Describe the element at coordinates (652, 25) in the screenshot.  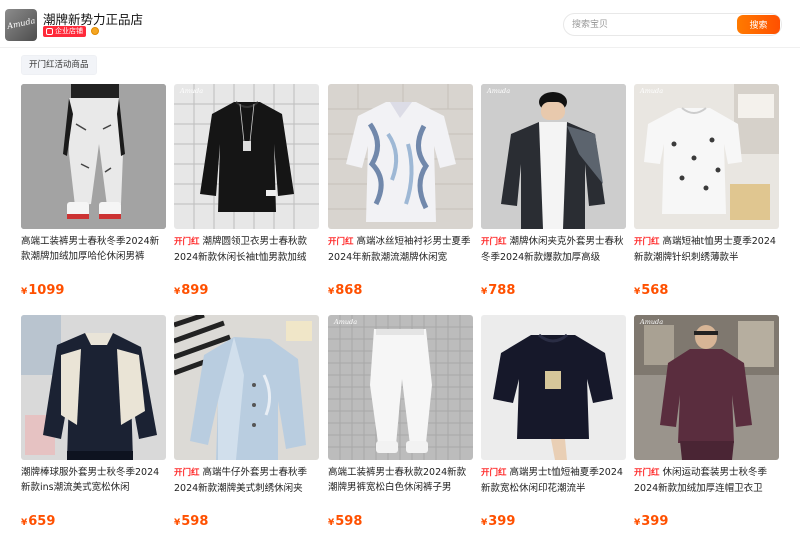
I see `search-input` at that location.